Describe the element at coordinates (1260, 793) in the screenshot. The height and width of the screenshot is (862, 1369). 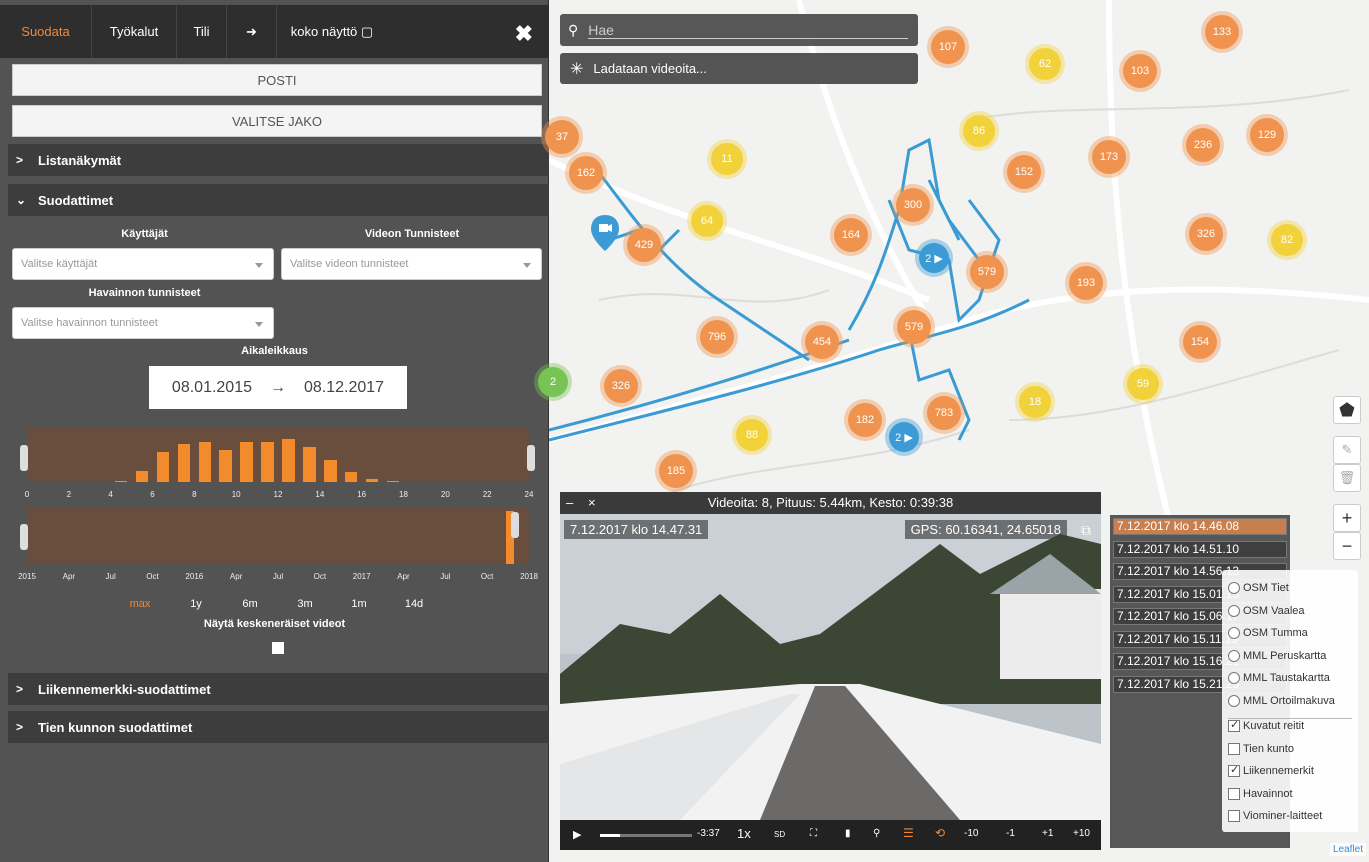
I see `overlay-option: Havainnot` at that location.